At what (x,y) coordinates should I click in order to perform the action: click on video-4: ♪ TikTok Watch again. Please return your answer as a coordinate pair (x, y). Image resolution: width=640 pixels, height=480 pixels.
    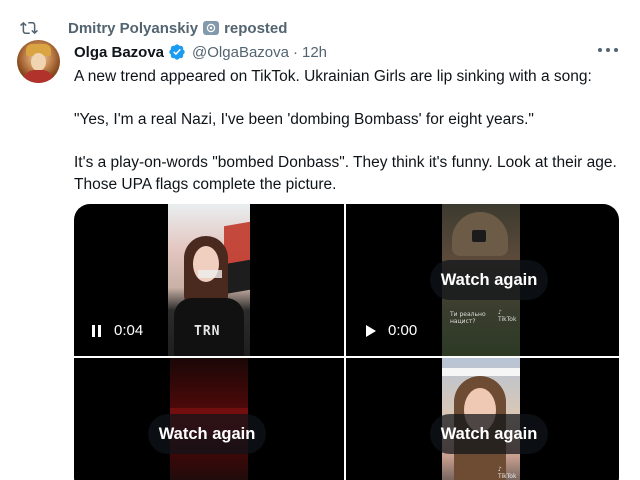
    Looking at the image, I should click on (482, 419).